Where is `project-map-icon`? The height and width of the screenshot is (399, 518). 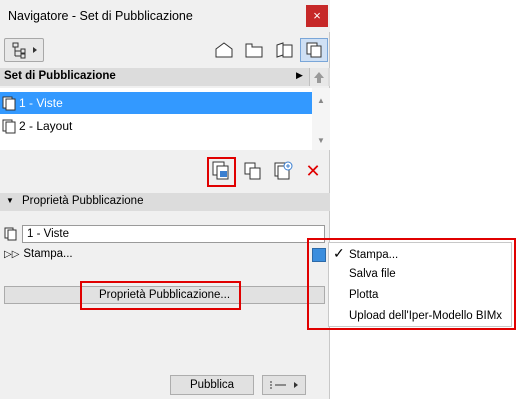
project-map-icon is located at coordinates (24, 50).